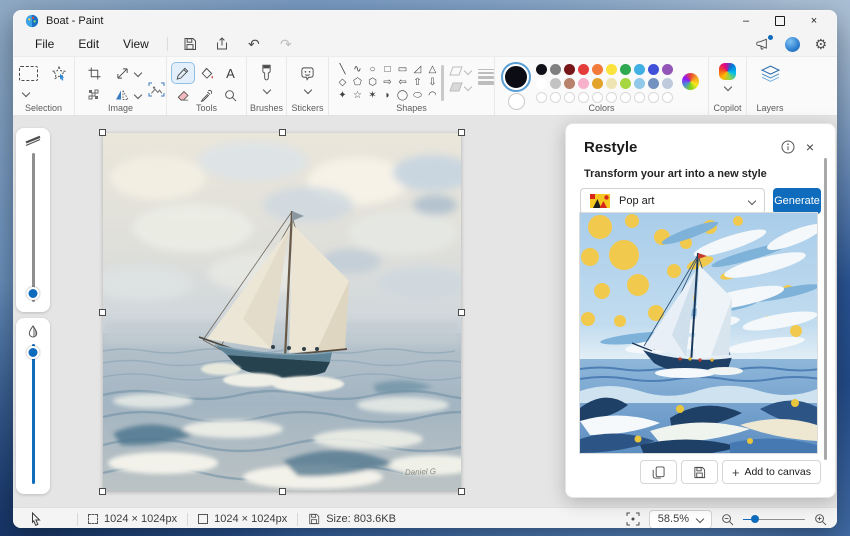  Describe the element at coordinates (727, 87) in the screenshot. I see `copilot-dropdown-chevron` at that location.